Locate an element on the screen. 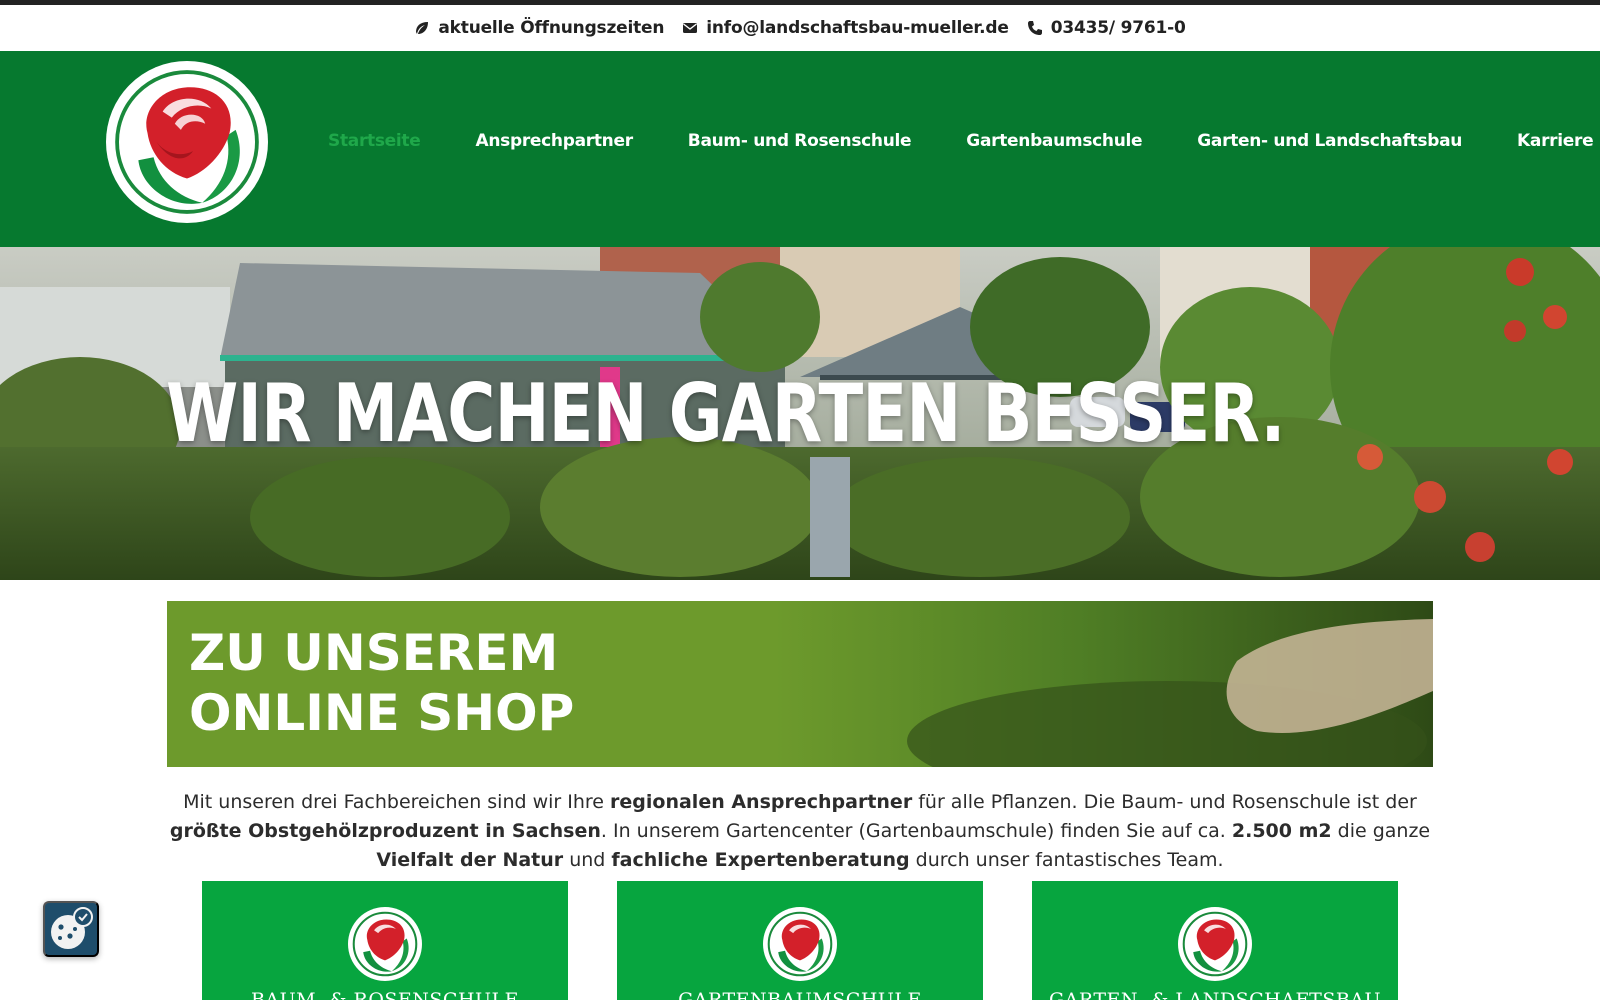 The width and height of the screenshot is (1600, 1000). card-garten-und-landschaftsbau: GARTEN- & LANDSCHAFTSBAU is located at coordinates (1215, 940).